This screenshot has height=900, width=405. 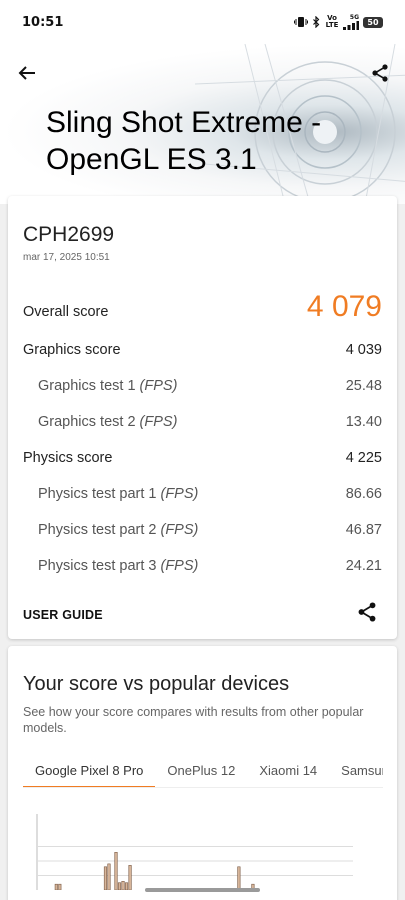 What do you see at coordinates (63, 615) in the screenshot?
I see `user-guide-link: USER GUIDE` at bounding box center [63, 615].